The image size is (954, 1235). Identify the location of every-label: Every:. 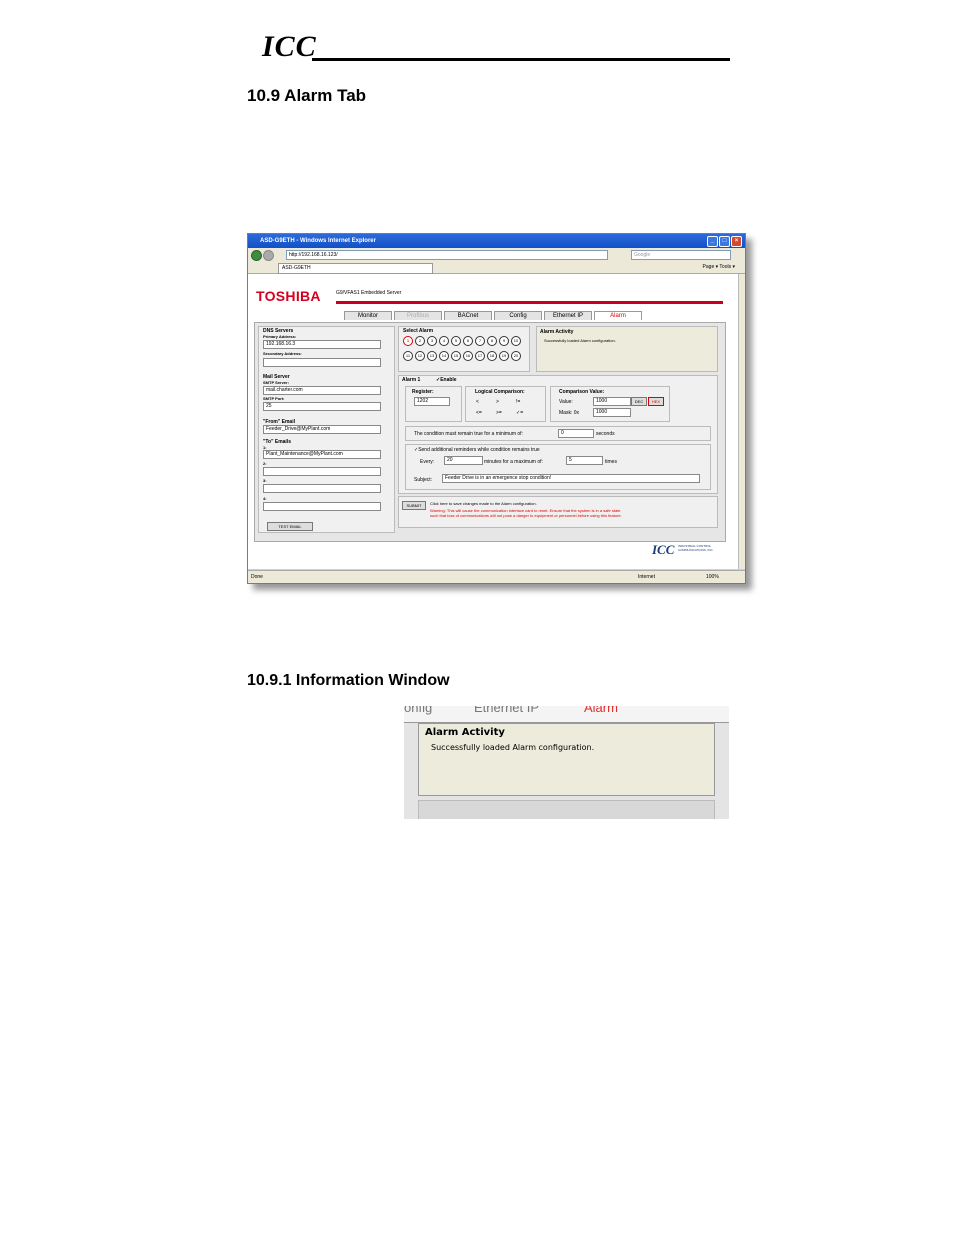
(427, 462).